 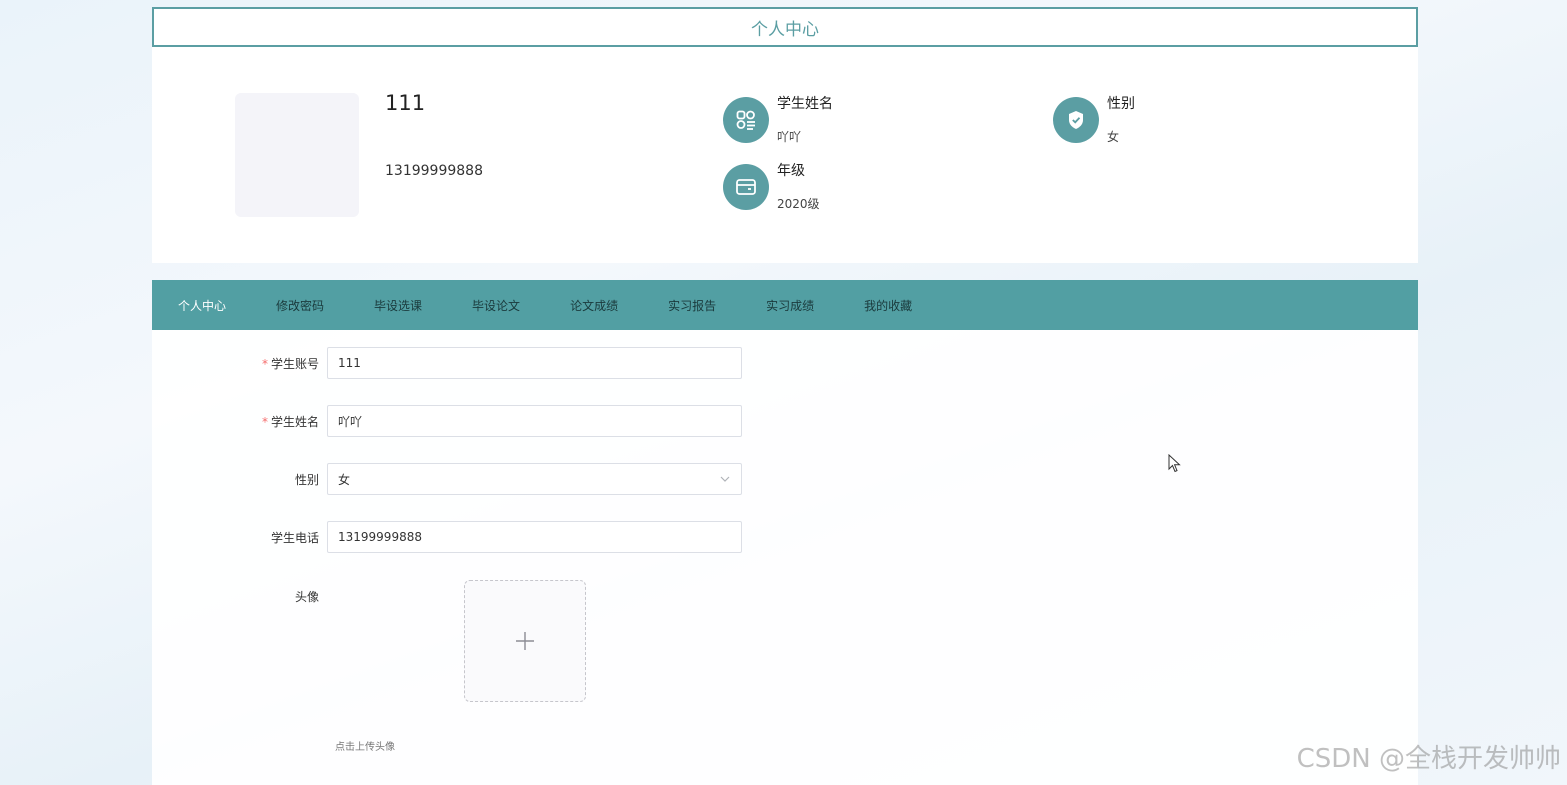 I want to click on avatar-upload-button, so click(x=525, y=641).